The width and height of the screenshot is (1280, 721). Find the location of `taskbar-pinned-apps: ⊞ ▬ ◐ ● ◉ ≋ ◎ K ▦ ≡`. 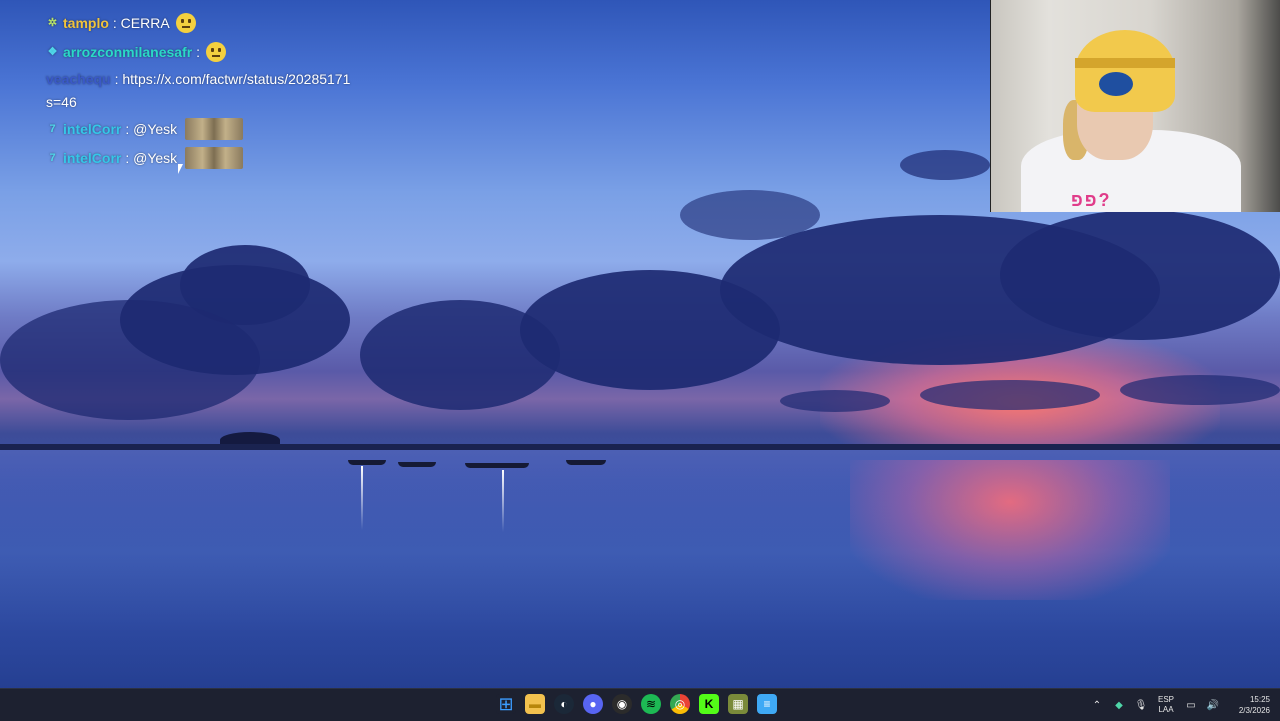

taskbar-pinned-apps: ⊞ ▬ ◐ ● ◉ ≋ ◎ K ▦ ≡ is located at coordinates (636, 704).